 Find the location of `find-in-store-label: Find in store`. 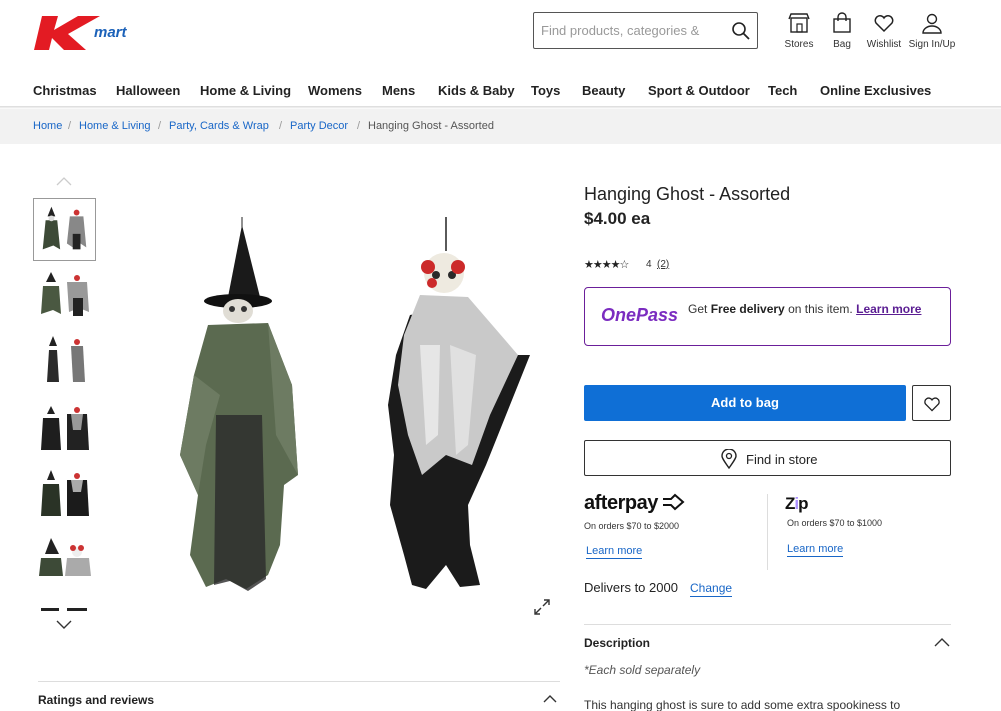

find-in-store-label: Find in store is located at coordinates (782, 459).